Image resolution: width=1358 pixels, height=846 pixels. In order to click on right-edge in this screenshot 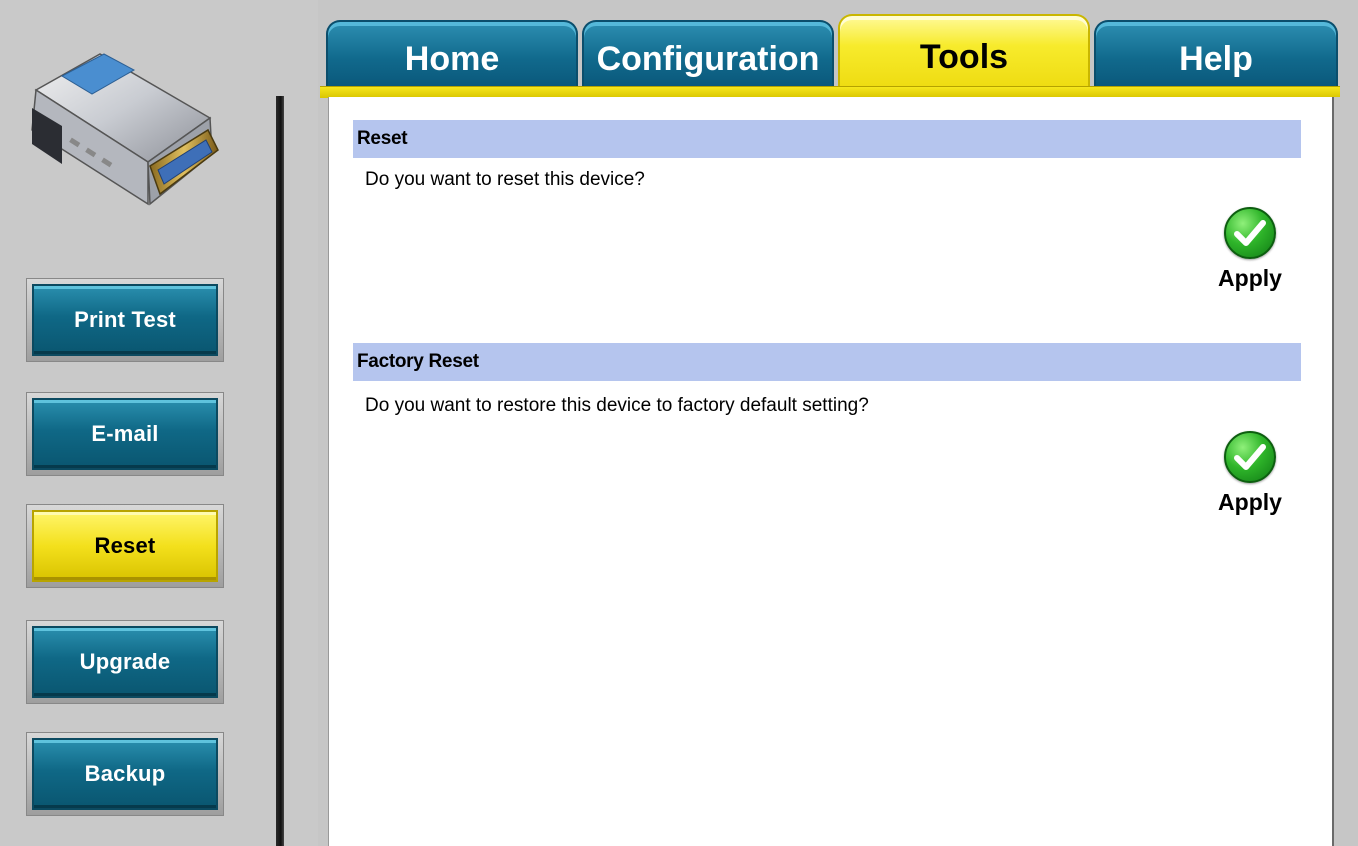, I will do `click(1345, 471)`.